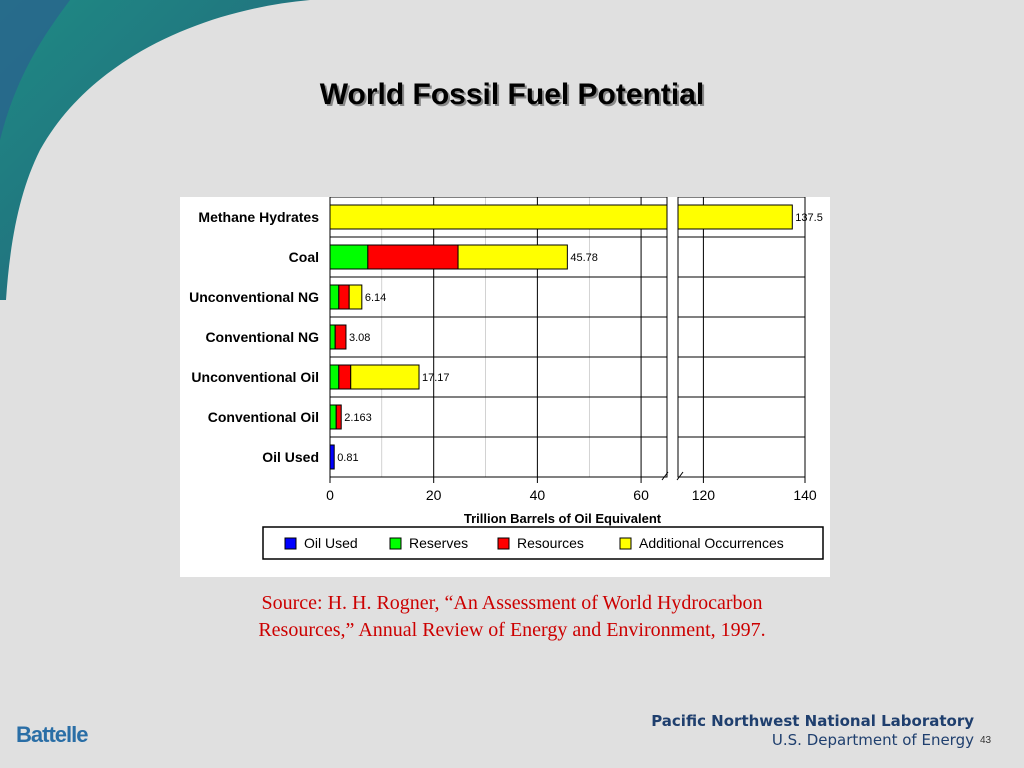  I want to click on plot-frame-left, so click(498, 337).